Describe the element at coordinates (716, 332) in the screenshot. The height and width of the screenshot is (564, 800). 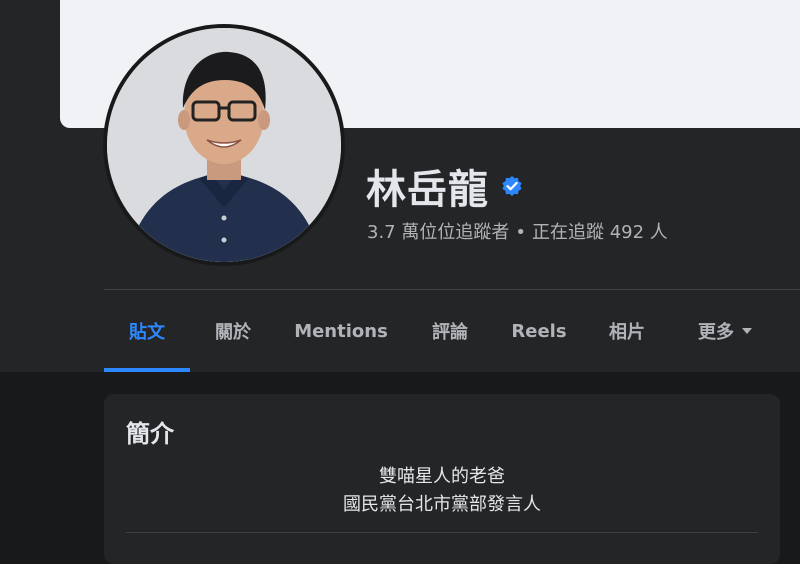
I see `tab-more-label: 更多` at that location.